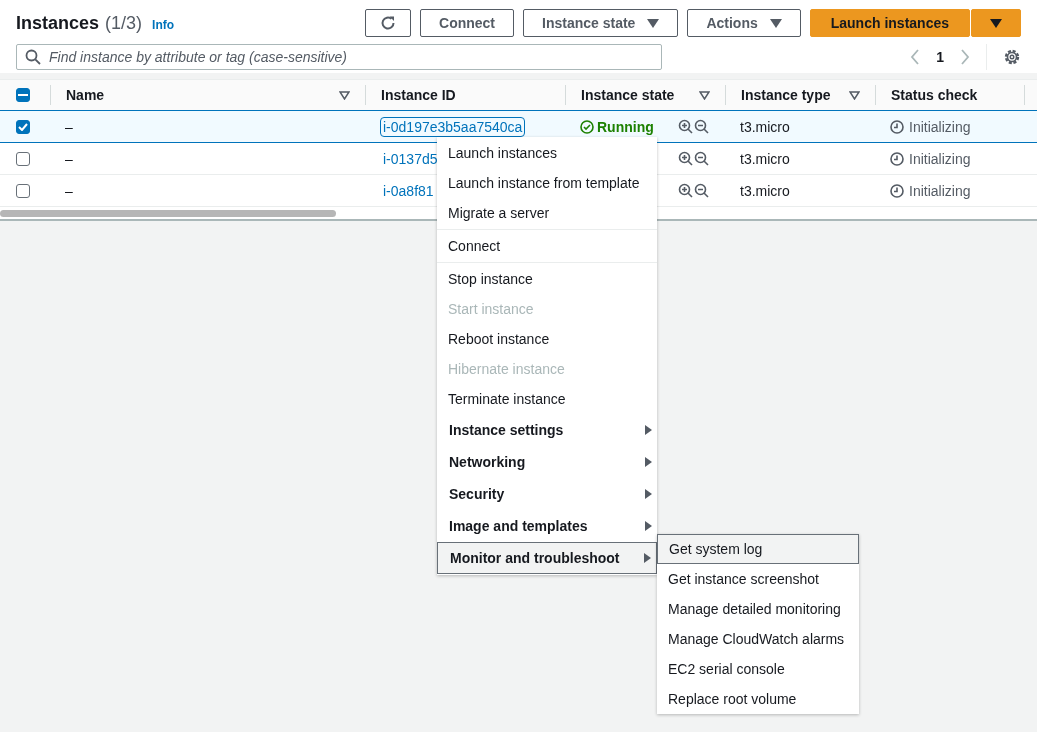 The height and width of the screenshot is (732, 1037). I want to click on menu-item: Stop instance, so click(547, 279).